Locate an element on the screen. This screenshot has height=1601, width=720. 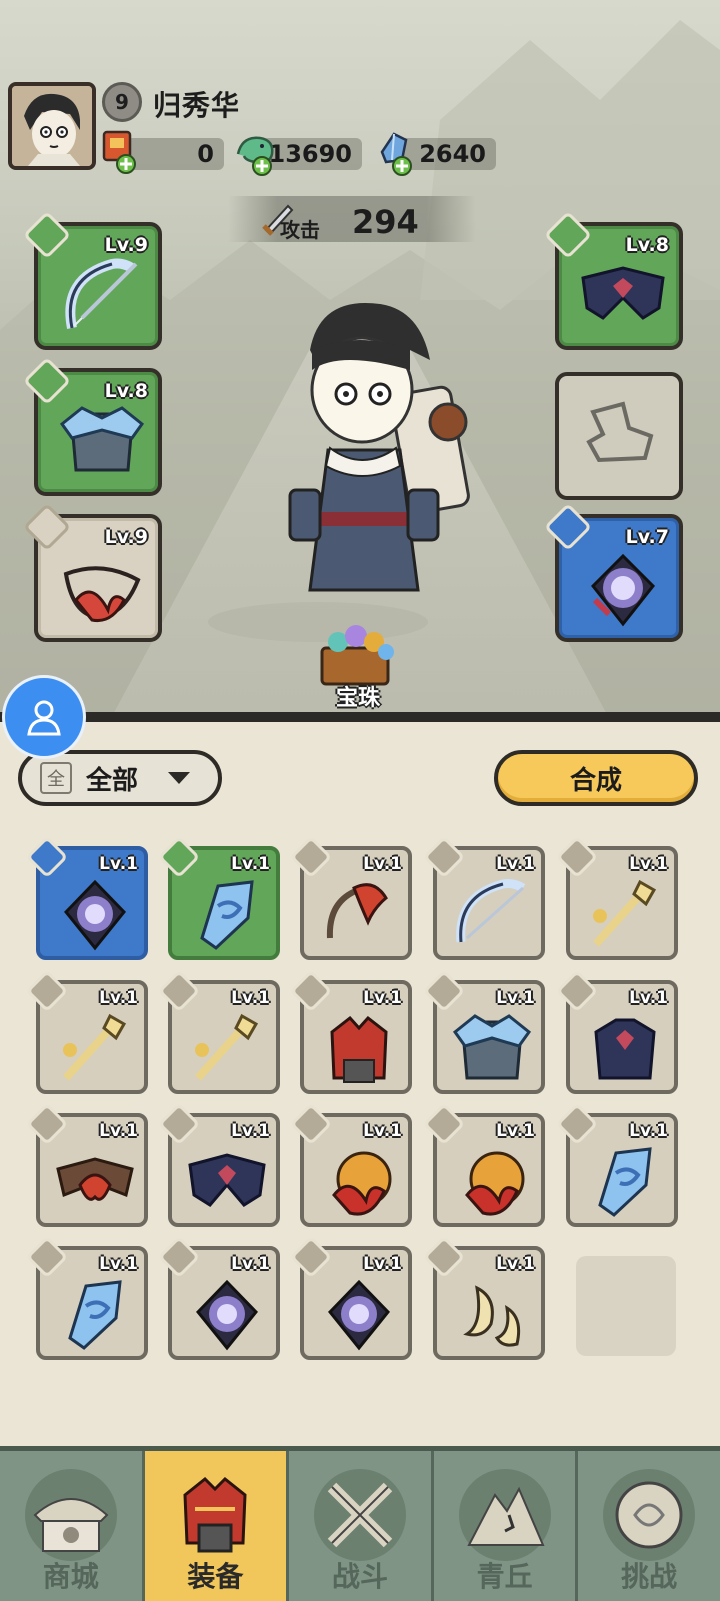
red-belt-icon is located at coordinates (95, 1179).